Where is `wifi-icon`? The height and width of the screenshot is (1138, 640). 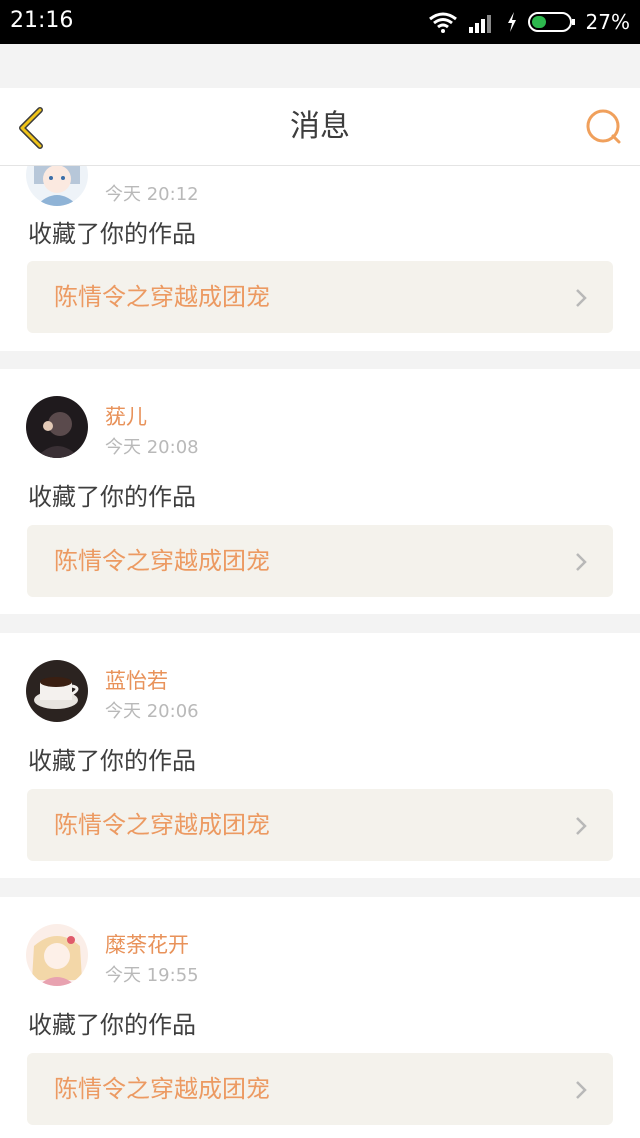 wifi-icon is located at coordinates (442, 22).